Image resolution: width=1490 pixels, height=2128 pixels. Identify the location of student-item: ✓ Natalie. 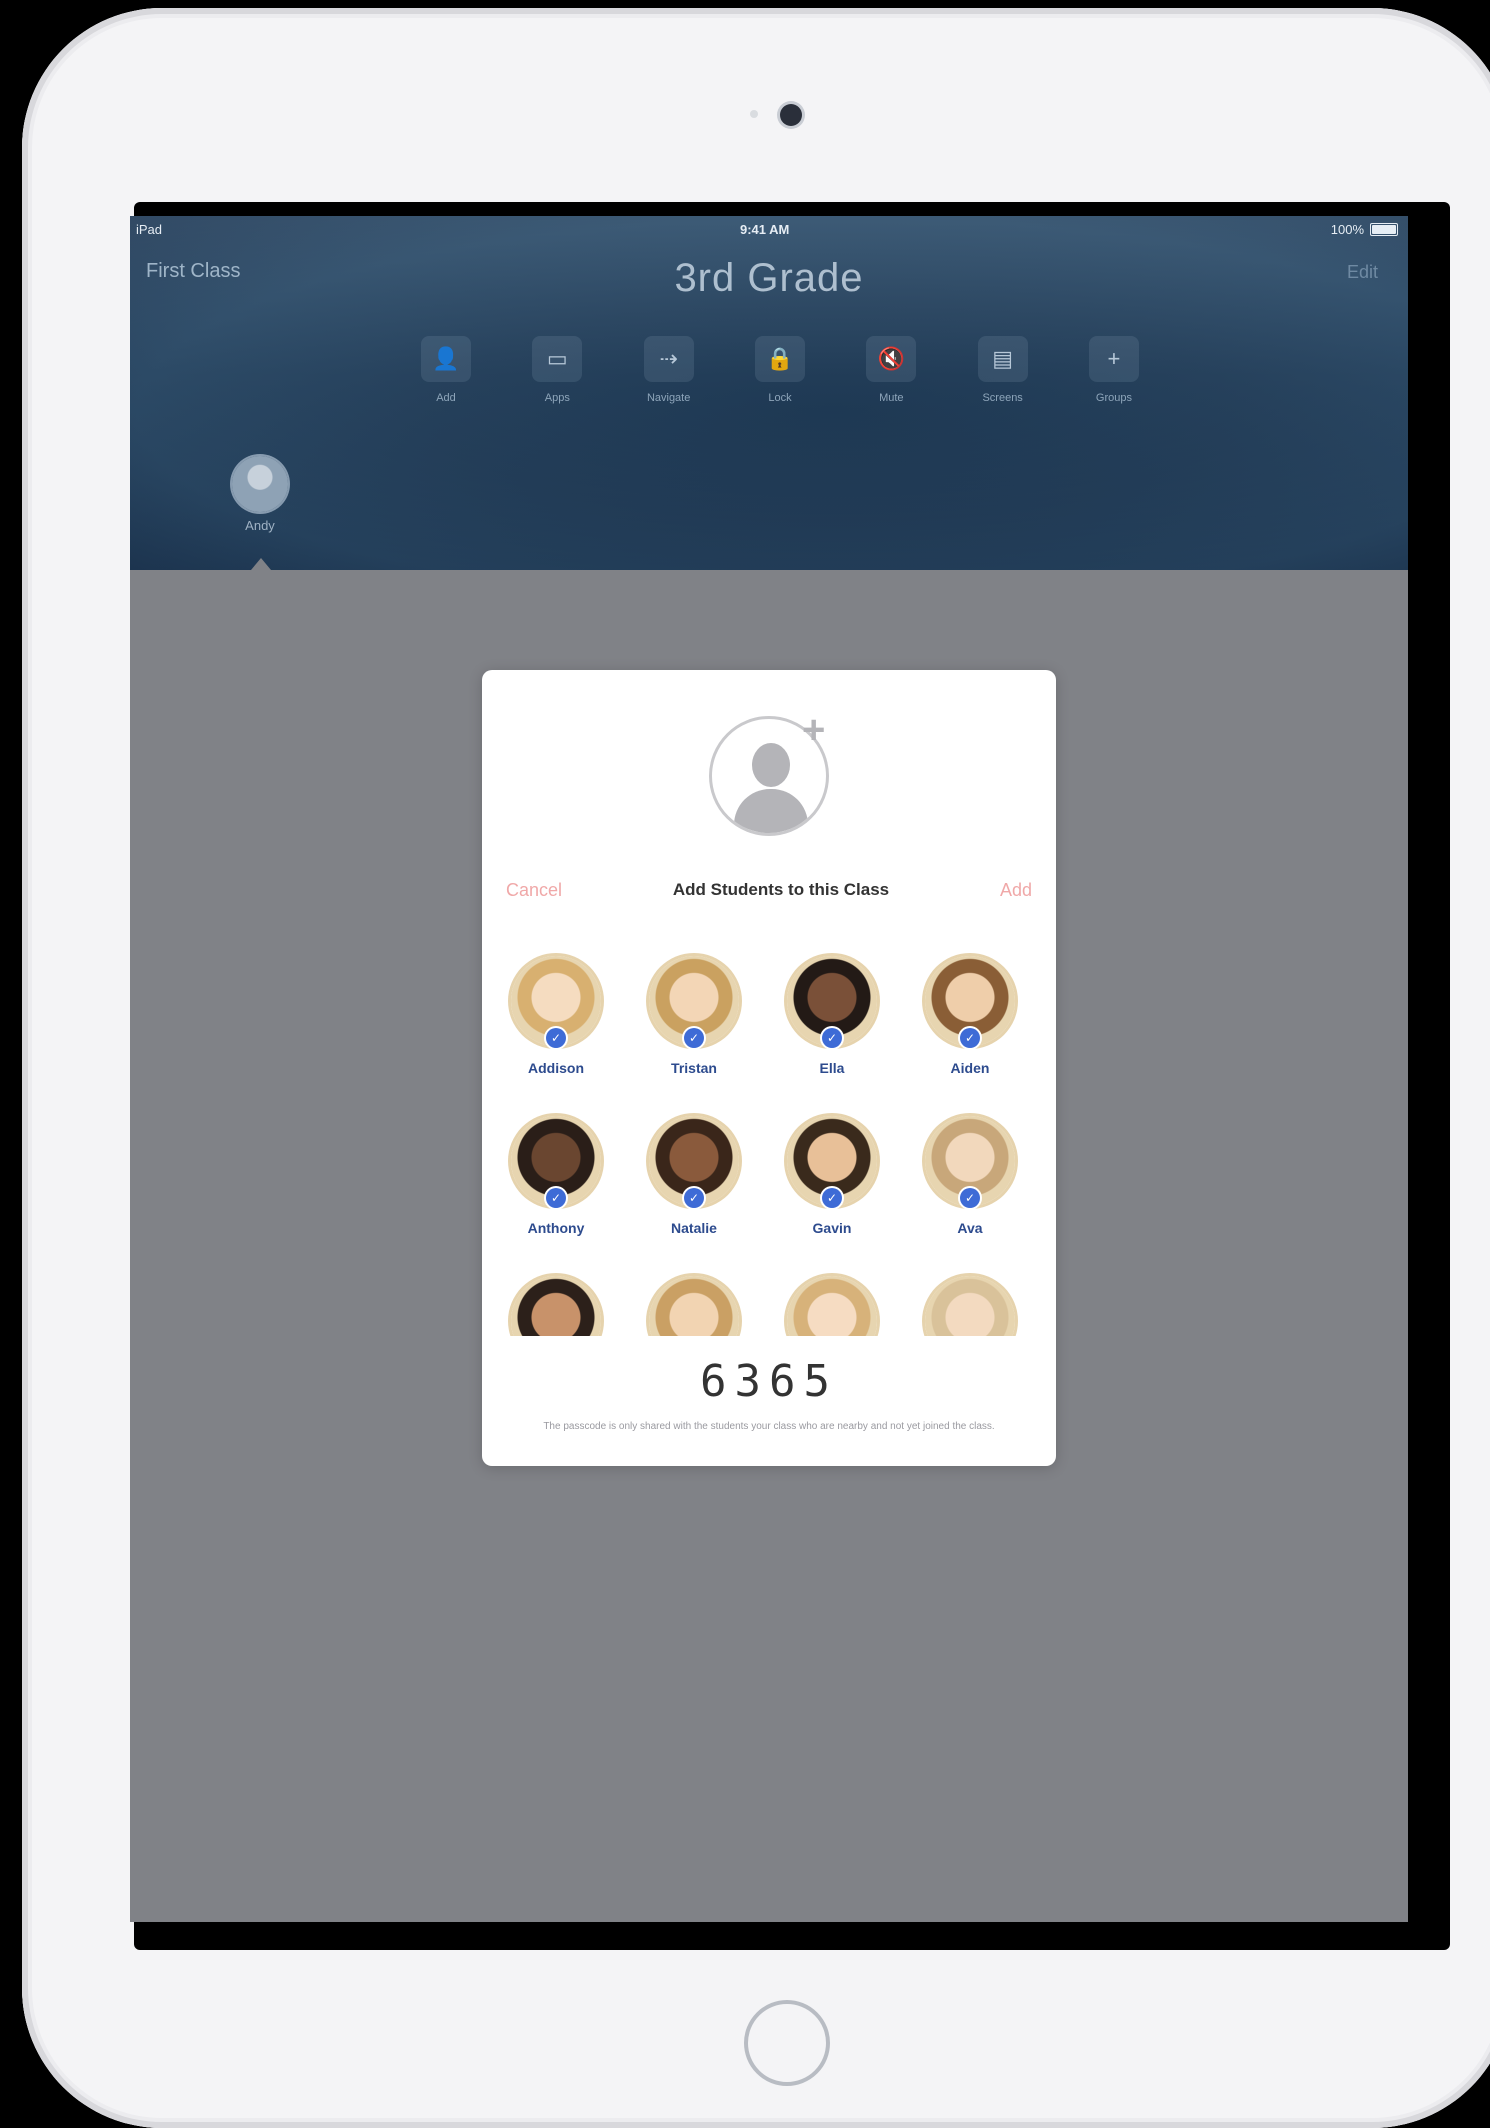
(694, 1176).